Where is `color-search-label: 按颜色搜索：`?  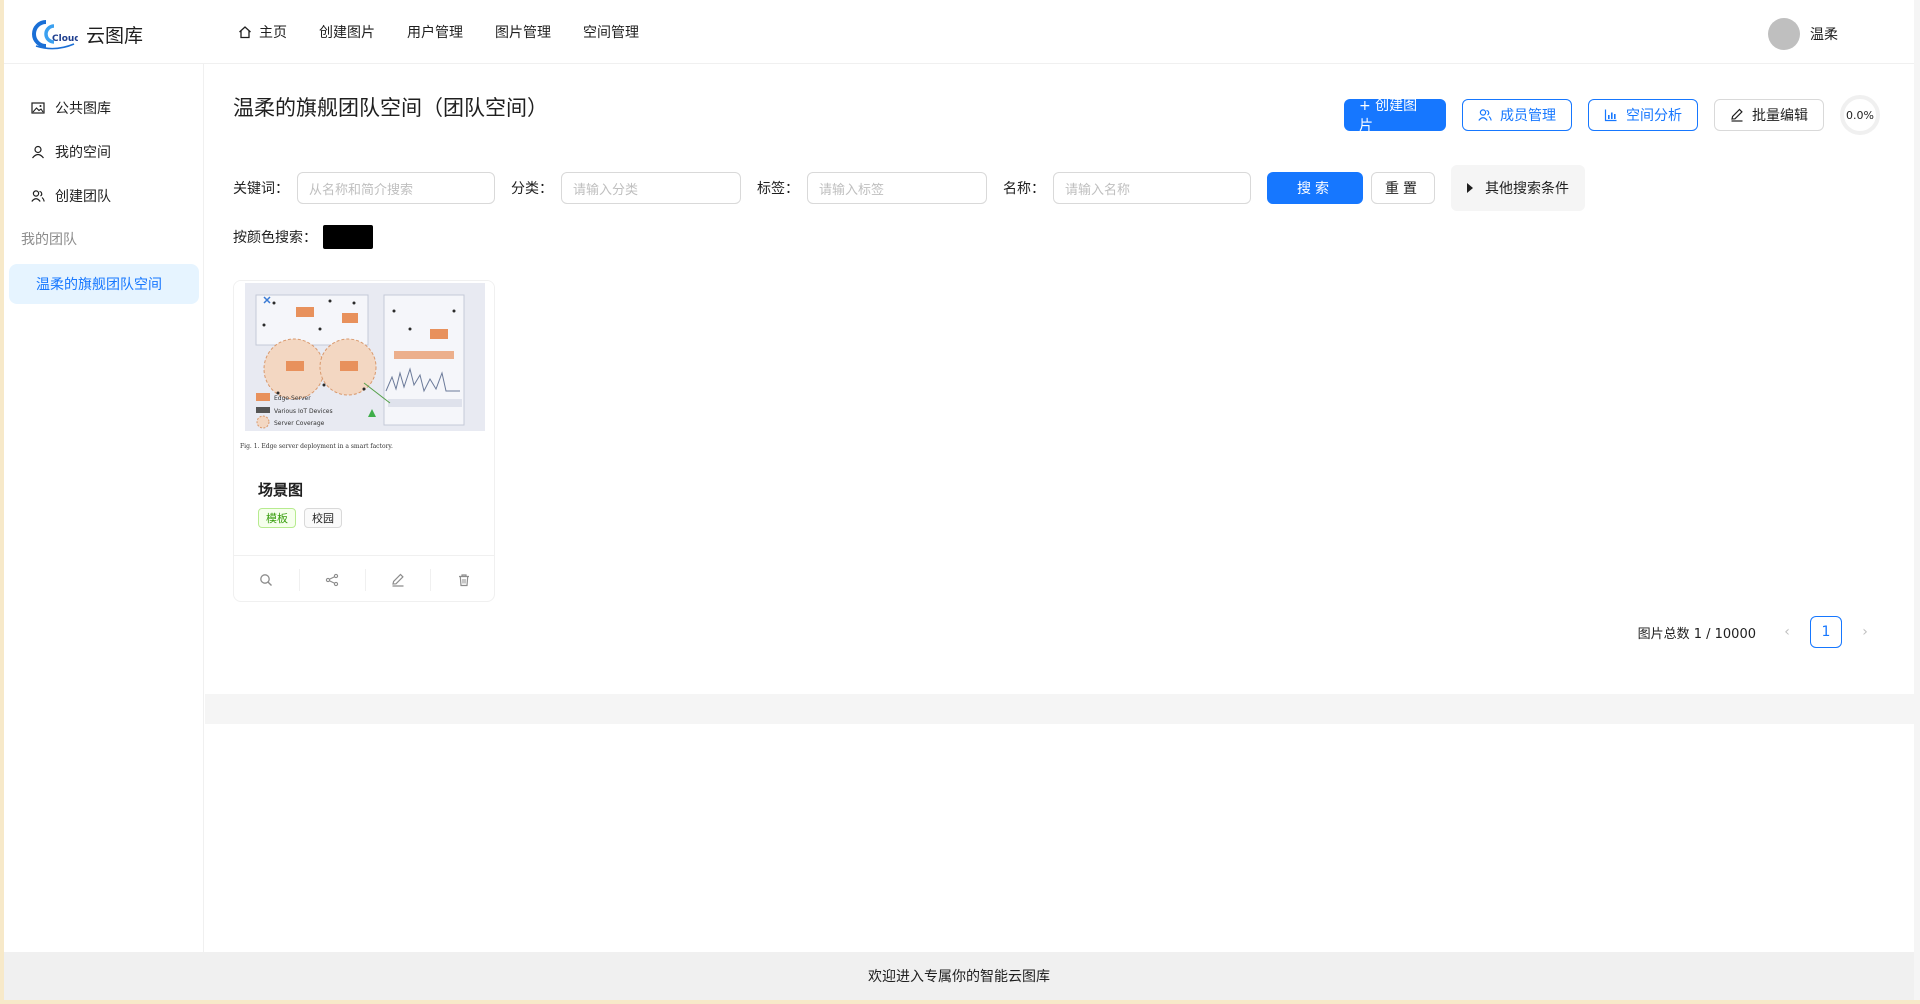
color-search-label: 按颜色搜索： is located at coordinates (275, 238).